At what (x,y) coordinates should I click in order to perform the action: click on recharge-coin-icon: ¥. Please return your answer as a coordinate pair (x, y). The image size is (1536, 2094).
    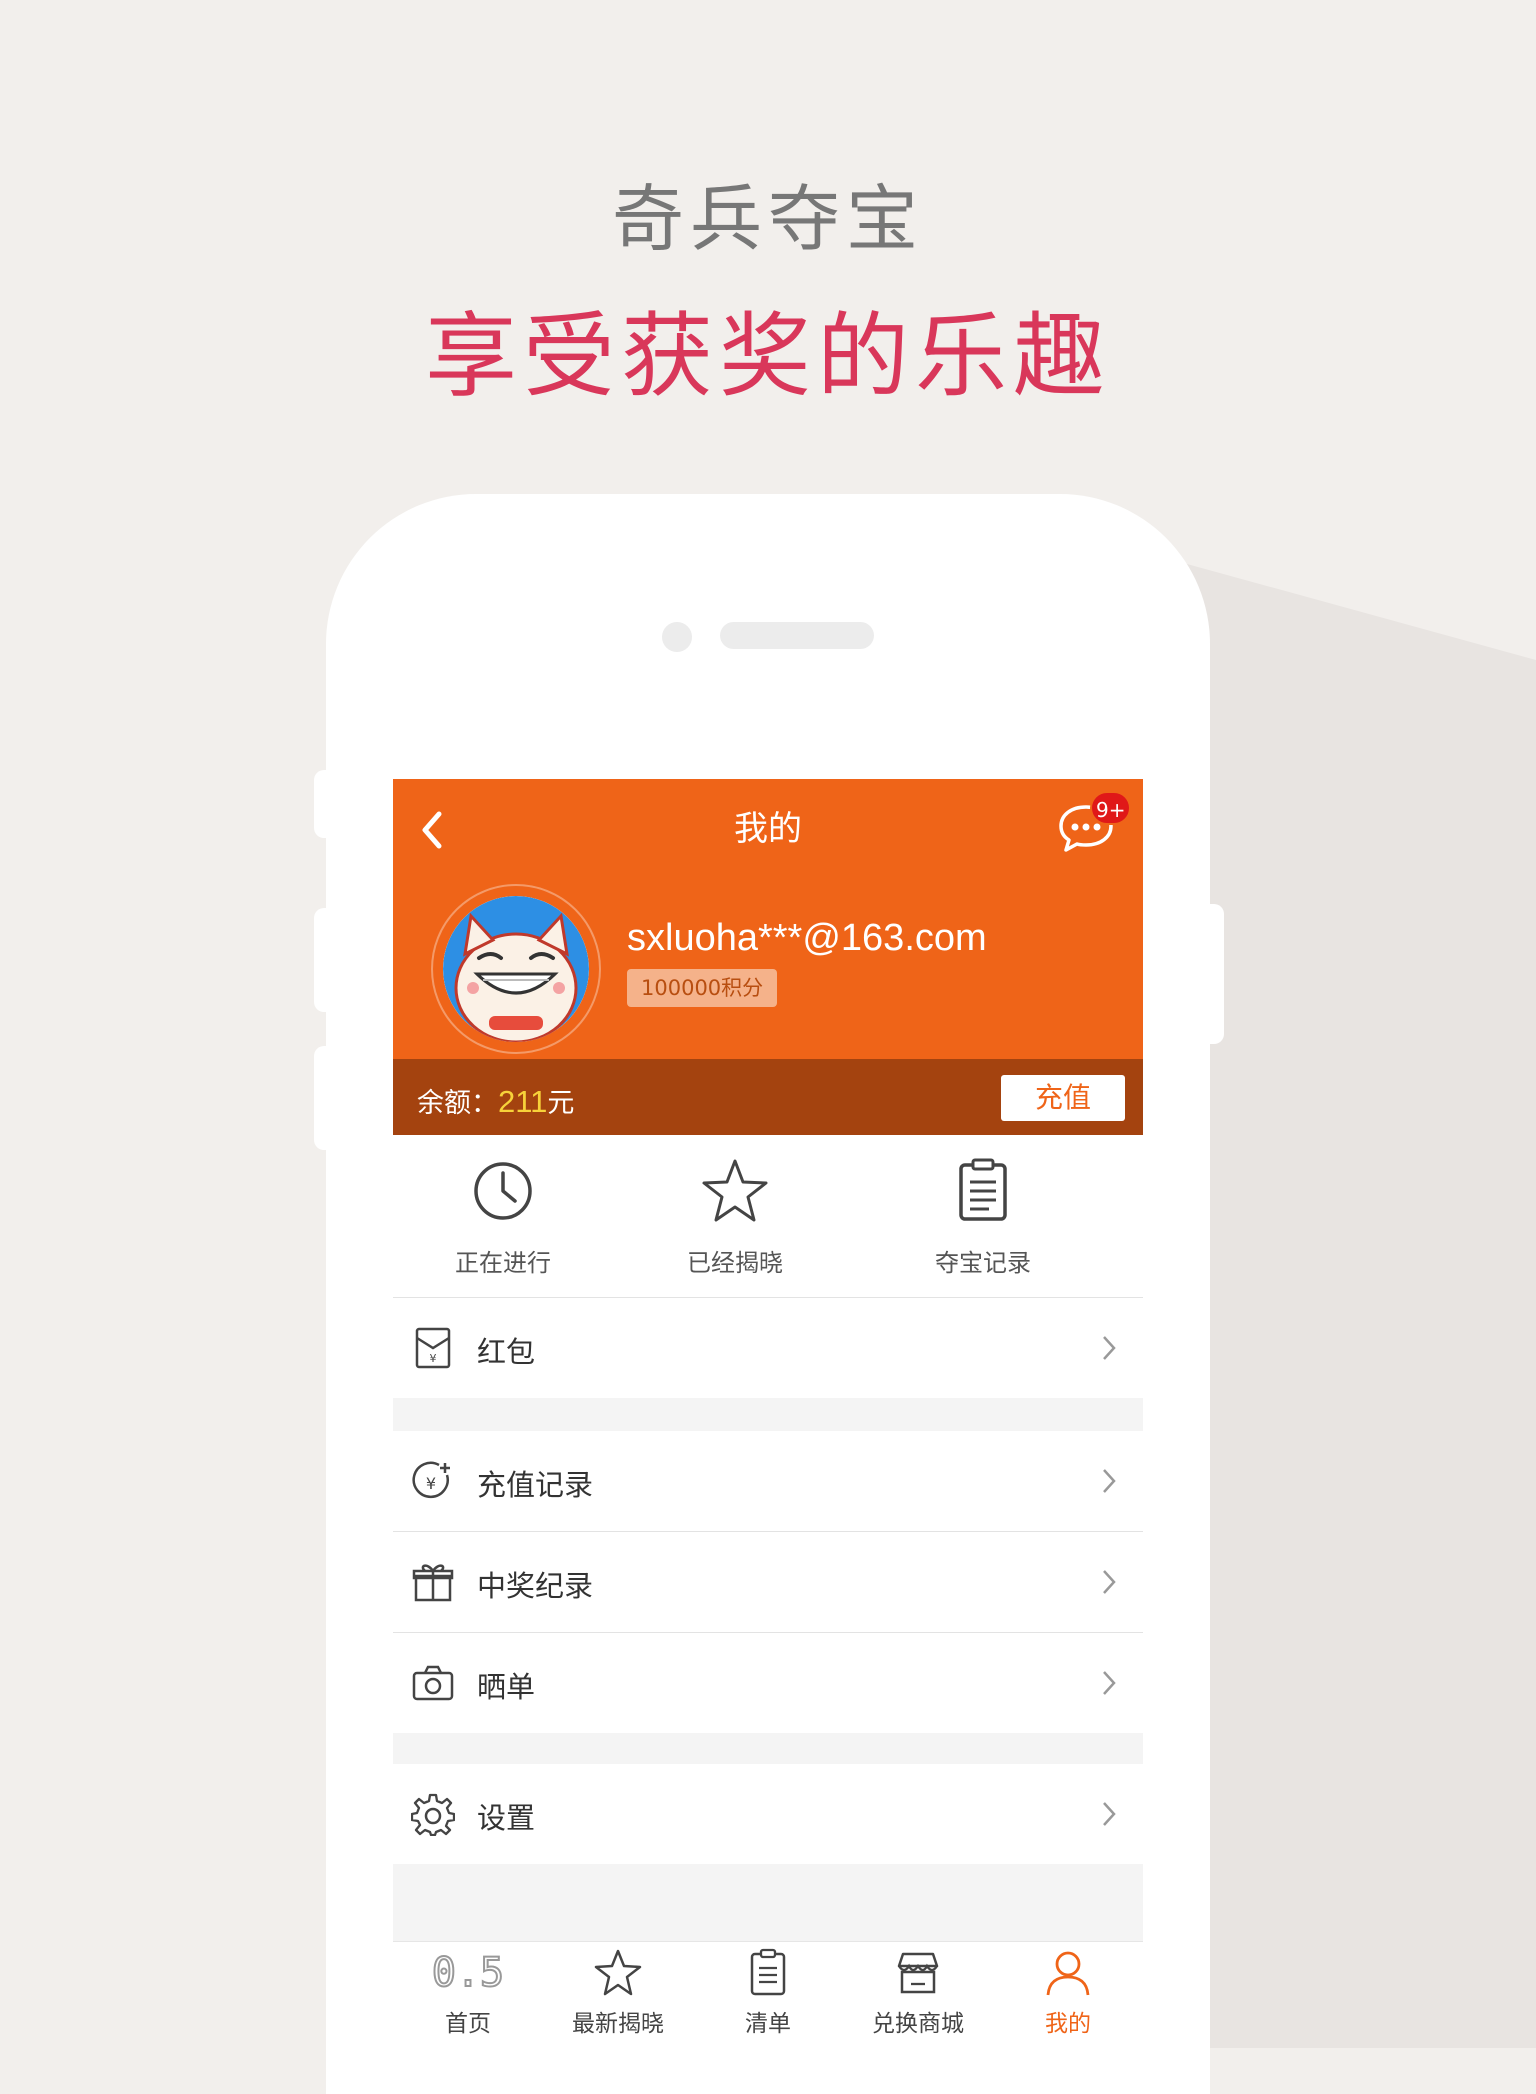
    Looking at the image, I should click on (431, 1480).